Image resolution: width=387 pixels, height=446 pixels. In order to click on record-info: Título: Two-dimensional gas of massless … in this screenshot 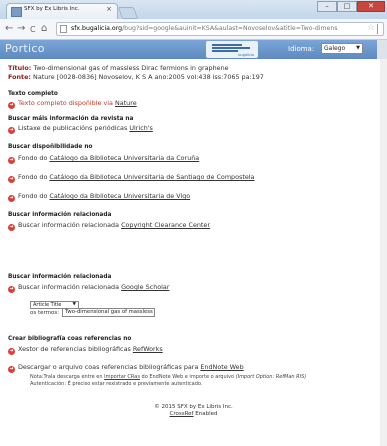, I will do `click(193, 72)`.